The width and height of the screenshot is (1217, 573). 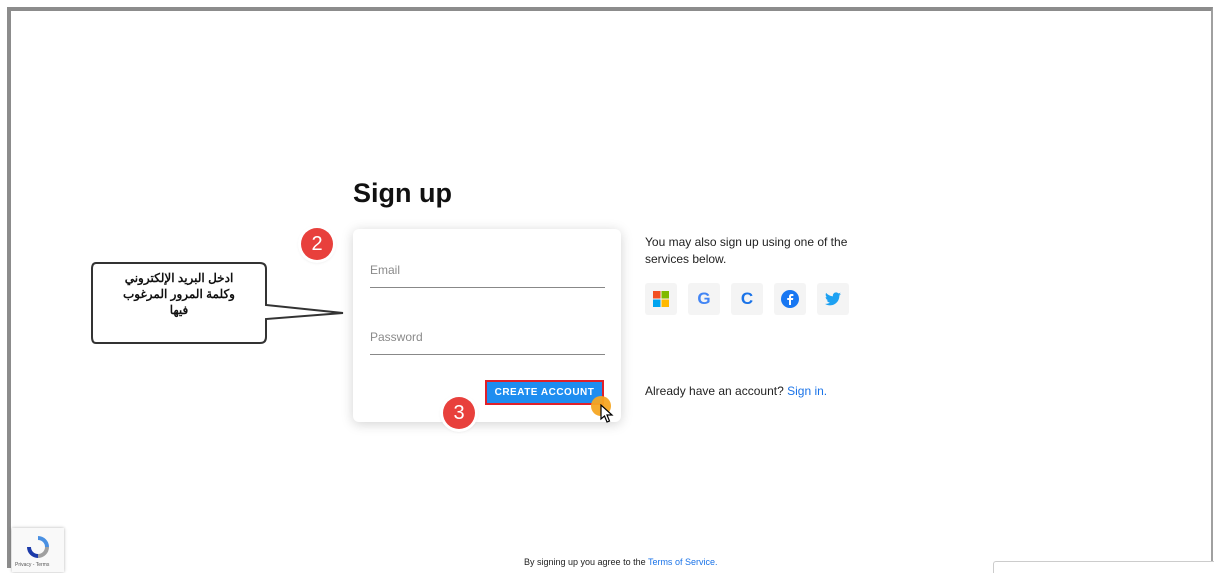 I want to click on facebook-icon, so click(x=790, y=299).